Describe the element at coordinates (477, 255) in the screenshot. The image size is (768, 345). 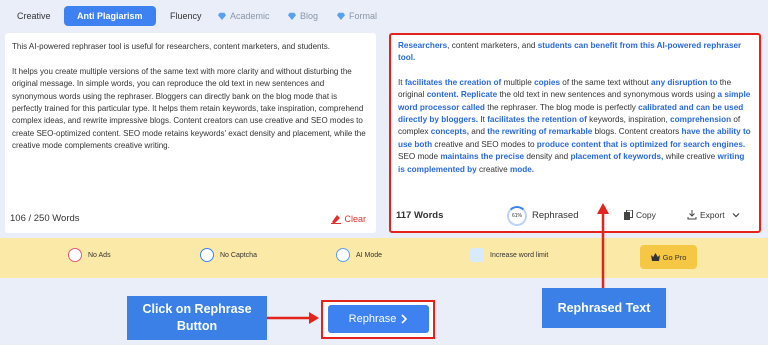
I see `word-limit-icon` at that location.